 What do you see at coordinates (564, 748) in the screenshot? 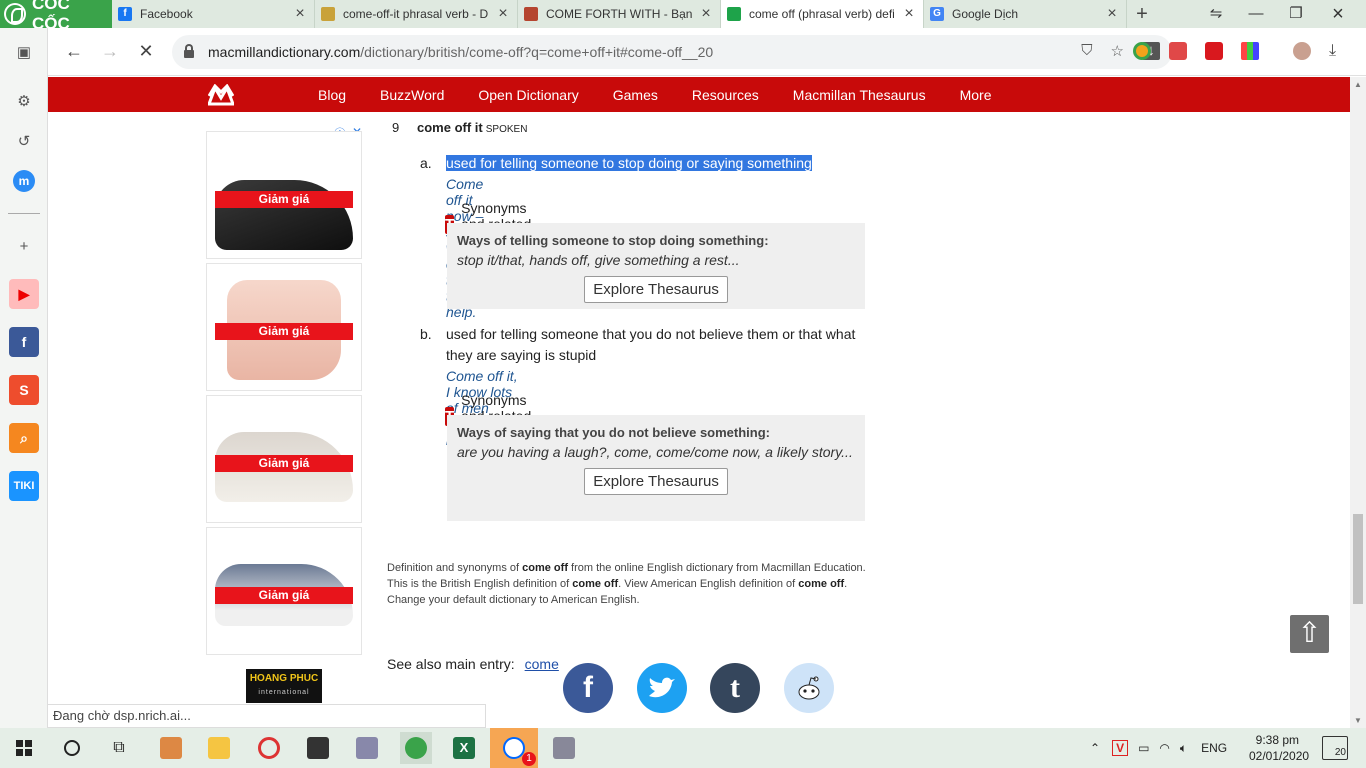
I see `unikey-icon` at bounding box center [564, 748].